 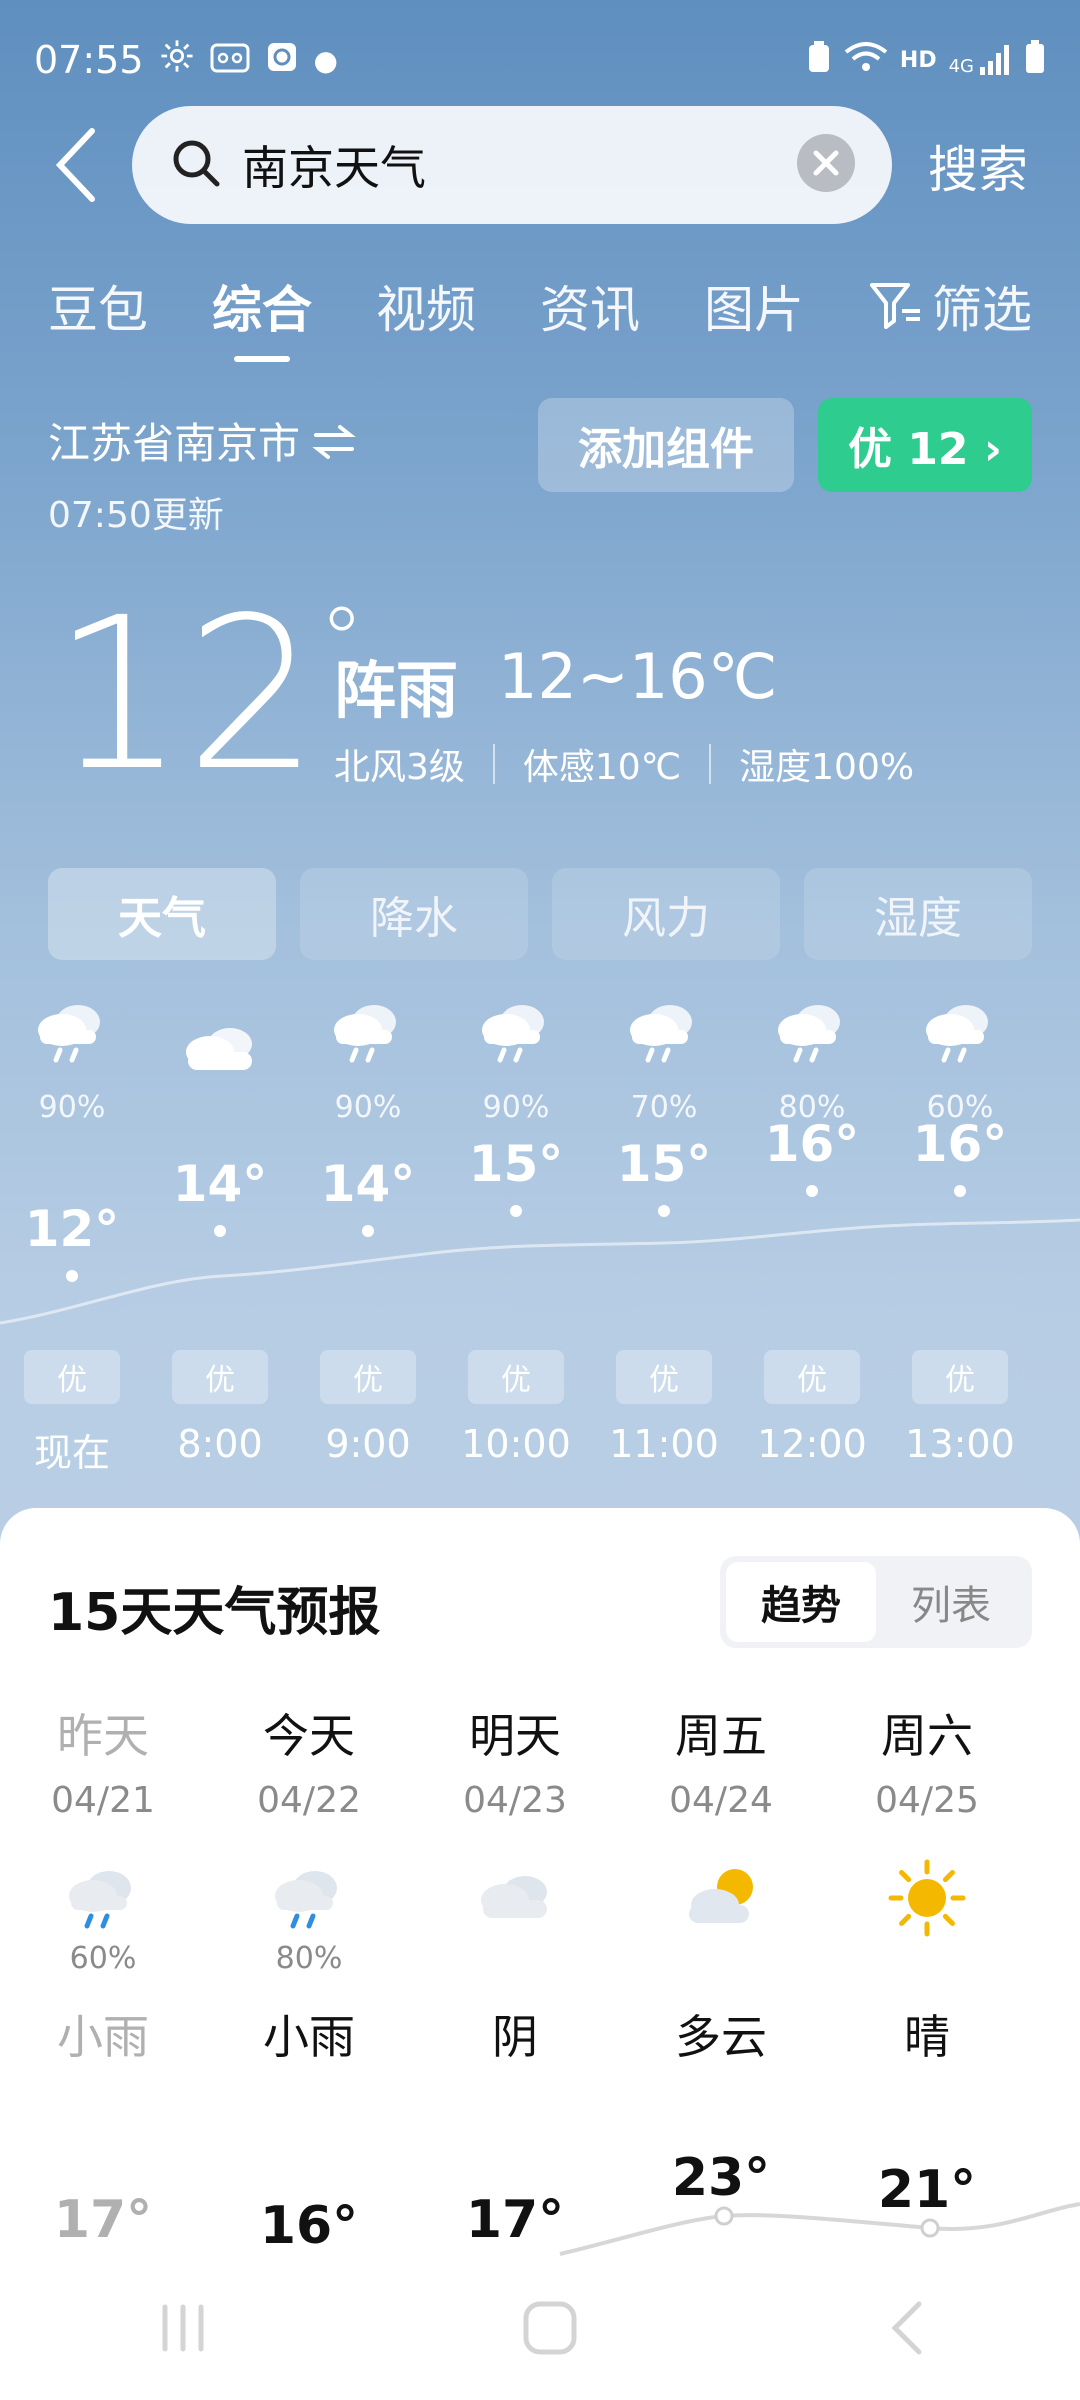 I want to click on hourly-time: 8:00, so click(x=220, y=1444).